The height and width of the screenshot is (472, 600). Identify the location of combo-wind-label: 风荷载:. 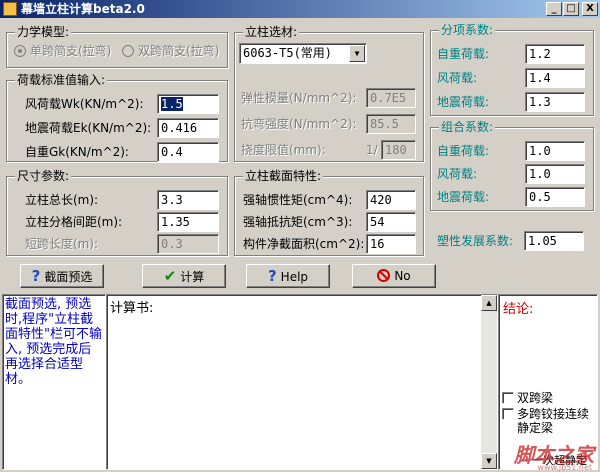
(457, 174).